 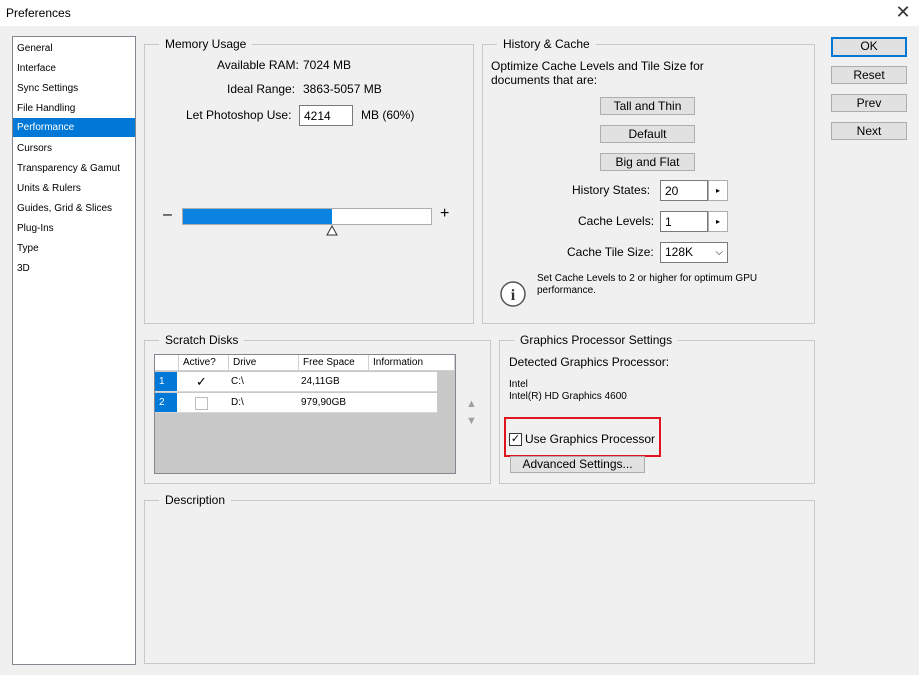 I want to click on history-states-label: History States:, so click(x=611, y=190).